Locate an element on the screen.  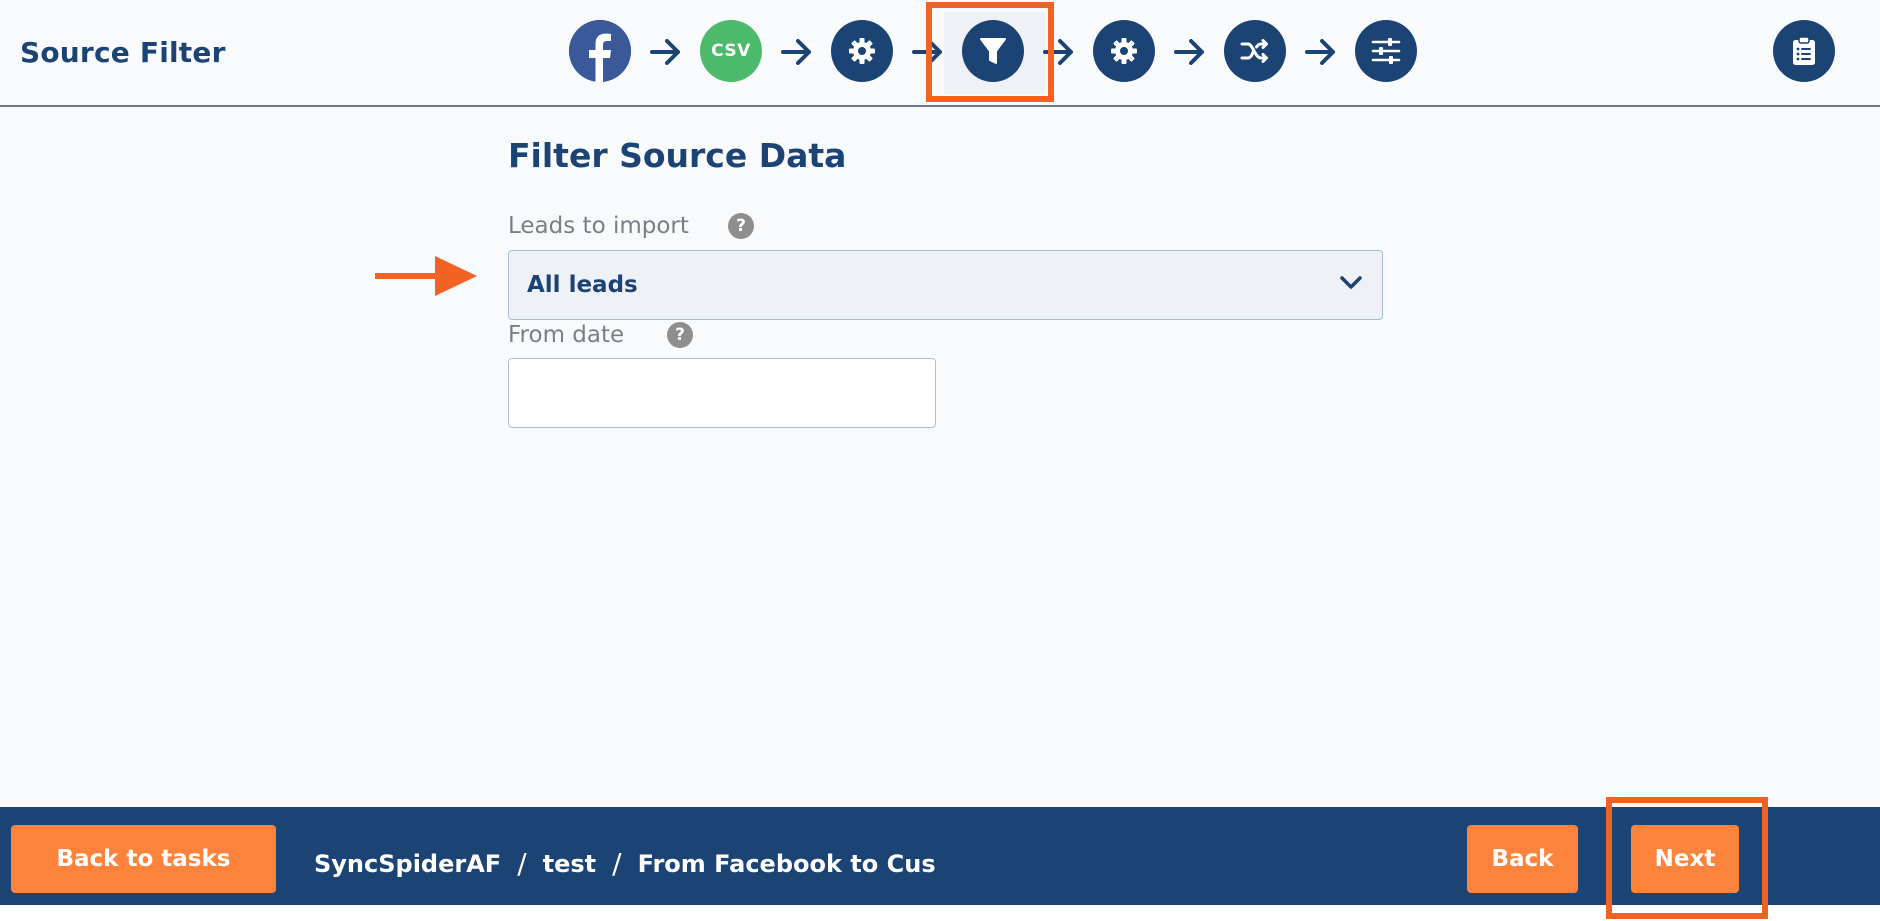
step-csv: CSV is located at coordinates (731, 51).